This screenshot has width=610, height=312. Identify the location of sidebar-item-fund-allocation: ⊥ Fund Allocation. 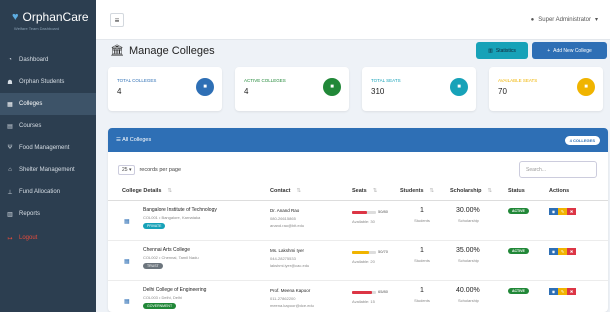
(48, 192).